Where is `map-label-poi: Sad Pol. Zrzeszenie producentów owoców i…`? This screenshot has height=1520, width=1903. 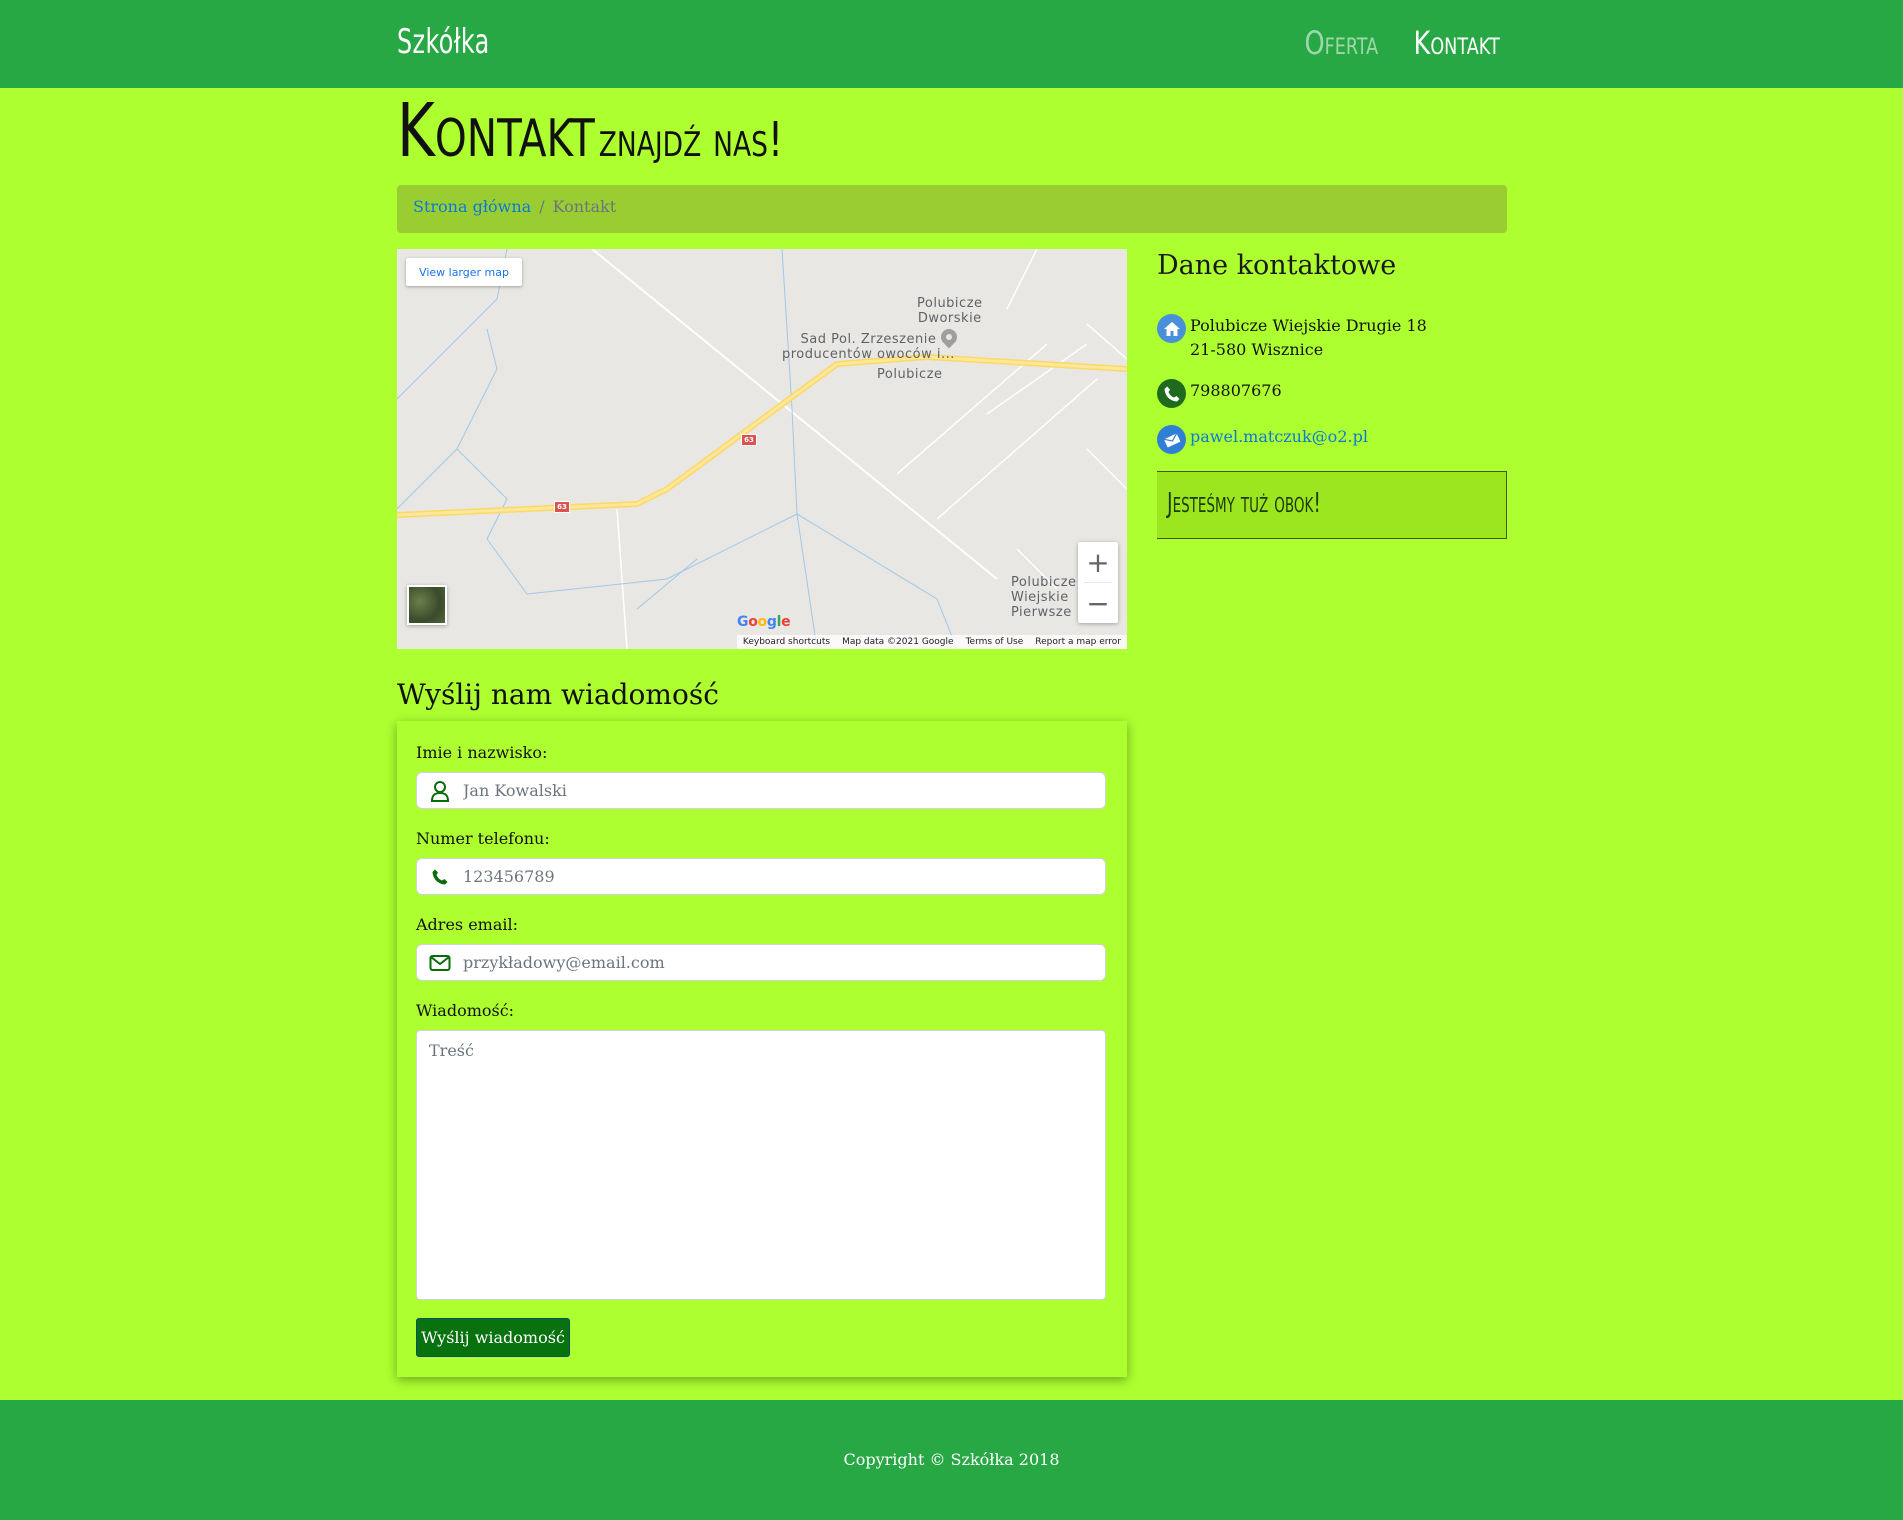
map-label-poi: Sad Pol. Zrzeszenie producentów owoców i… is located at coordinates (868, 347).